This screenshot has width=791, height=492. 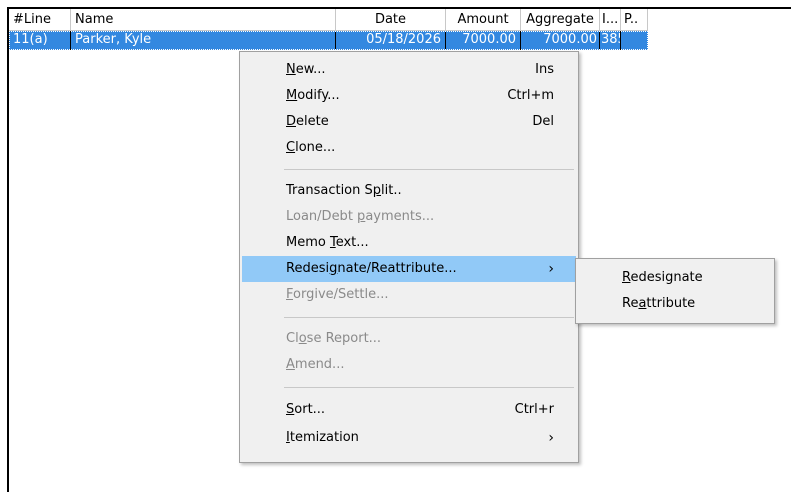 I want to click on cell-aggregate: 7000.00, so click(x=560, y=40).